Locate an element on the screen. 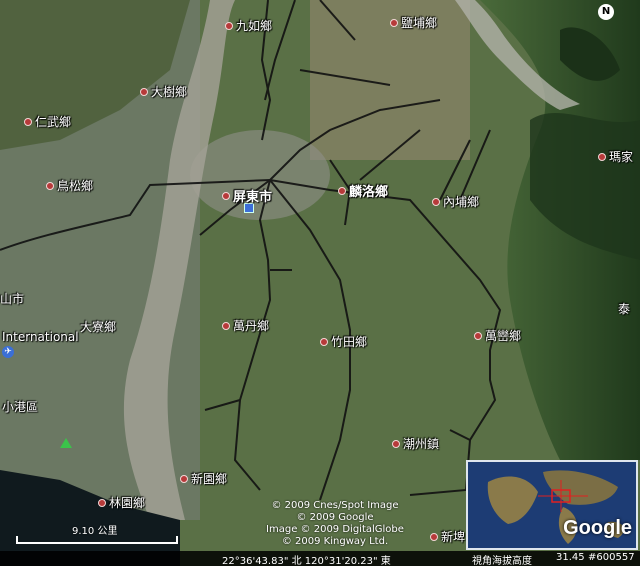 This screenshot has height=566, width=640. place-yanpu: 鹽埔鄉 is located at coordinates (413, 22).